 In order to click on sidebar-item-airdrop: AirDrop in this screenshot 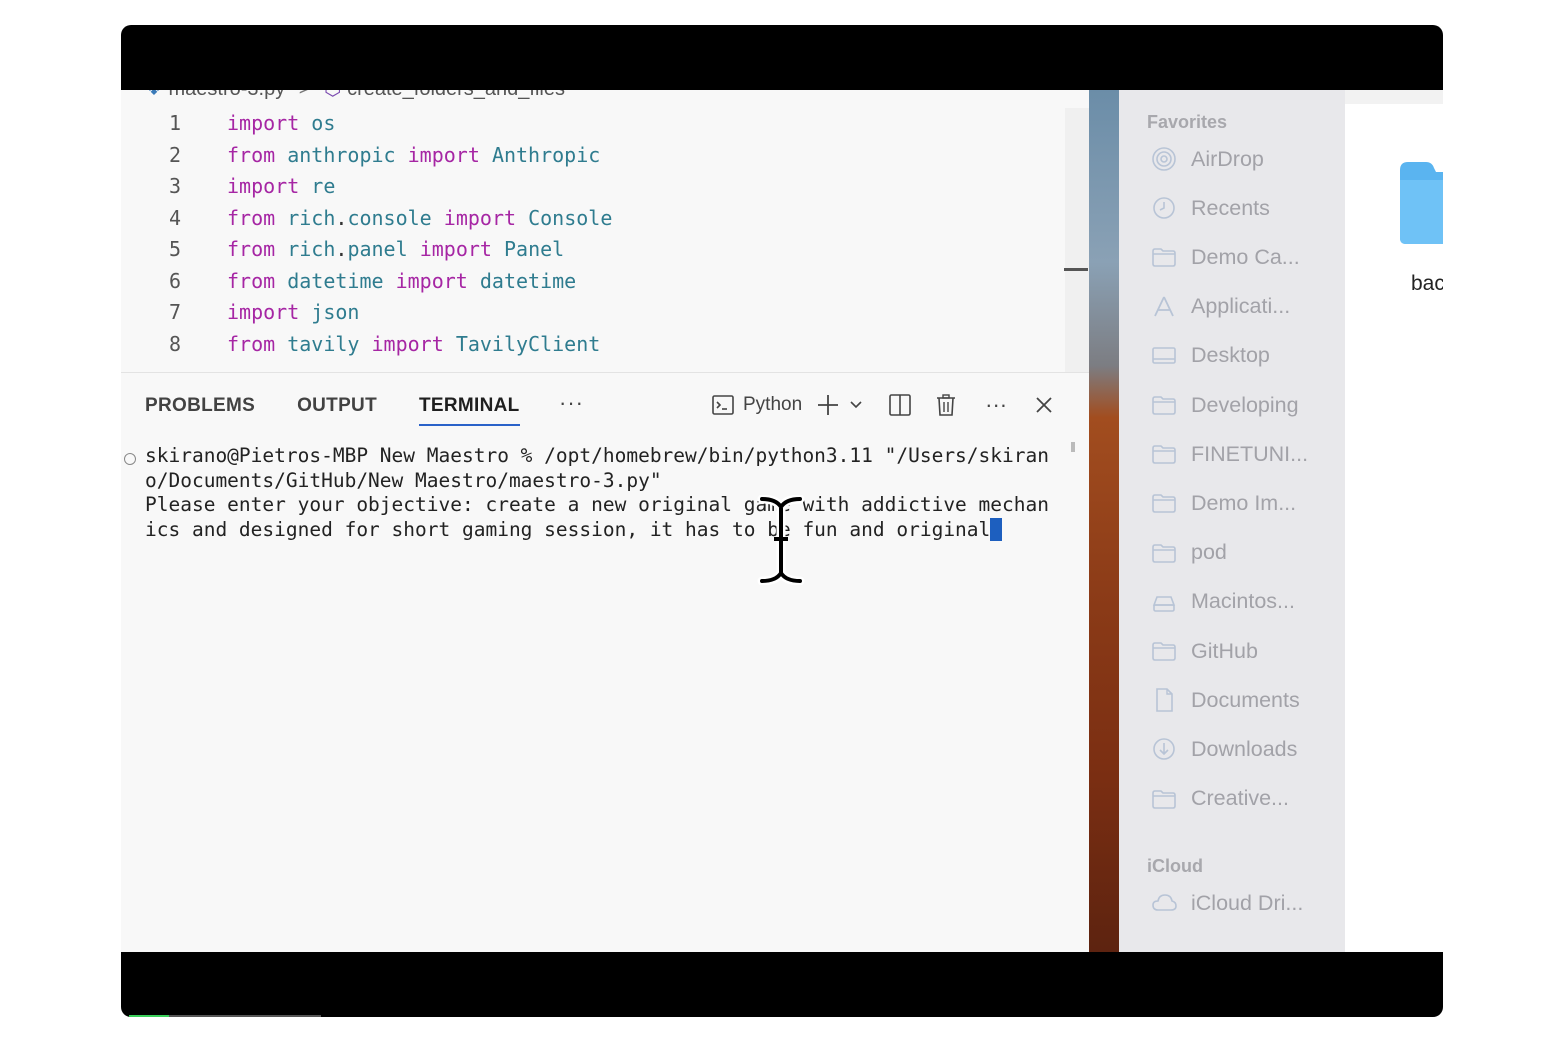, I will do `click(1207, 159)`.